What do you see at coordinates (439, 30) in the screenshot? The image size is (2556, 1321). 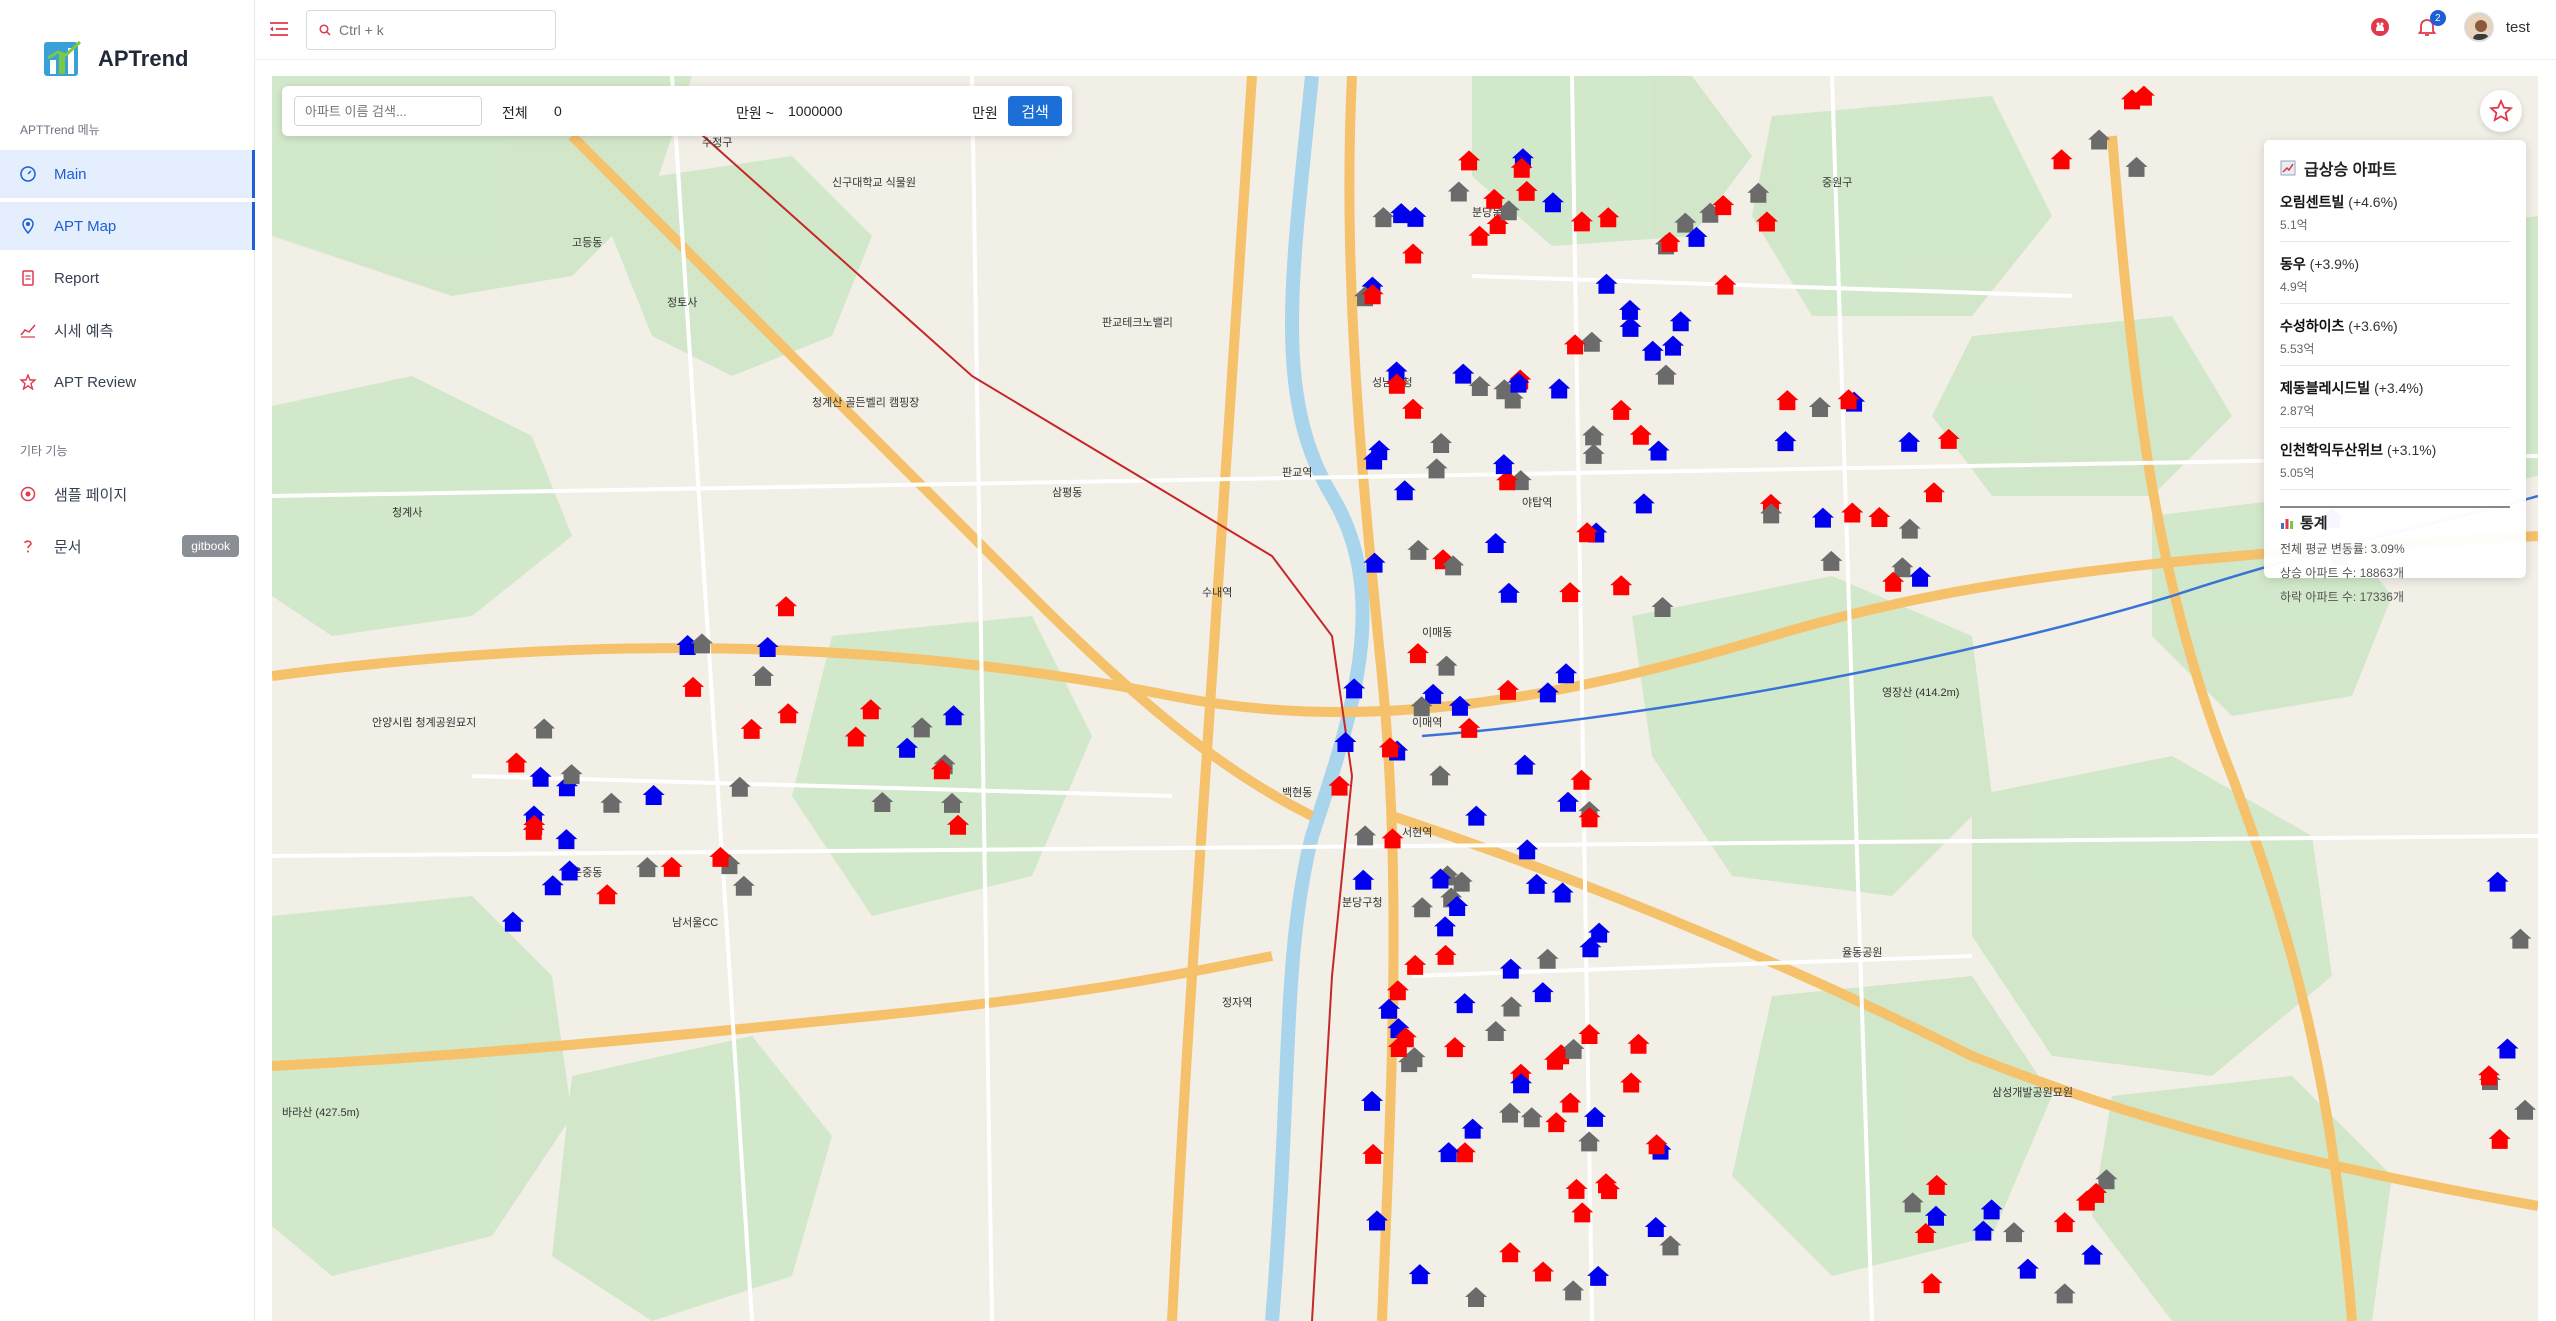 I see `global-search-input` at bounding box center [439, 30].